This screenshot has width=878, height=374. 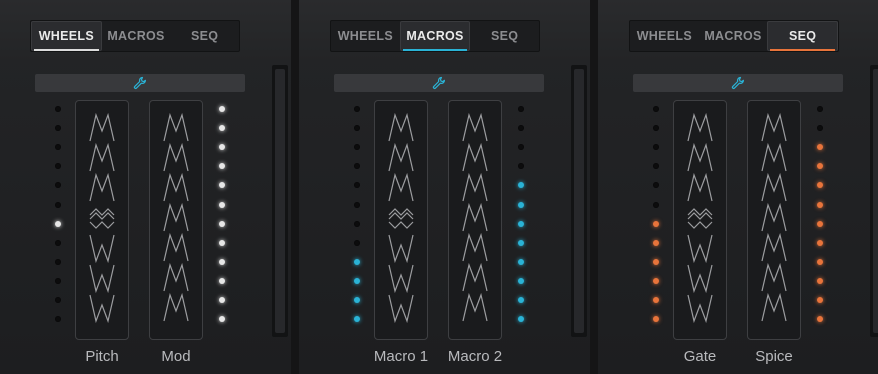 I want to click on wheel-label: Pitch, so click(x=102, y=356).